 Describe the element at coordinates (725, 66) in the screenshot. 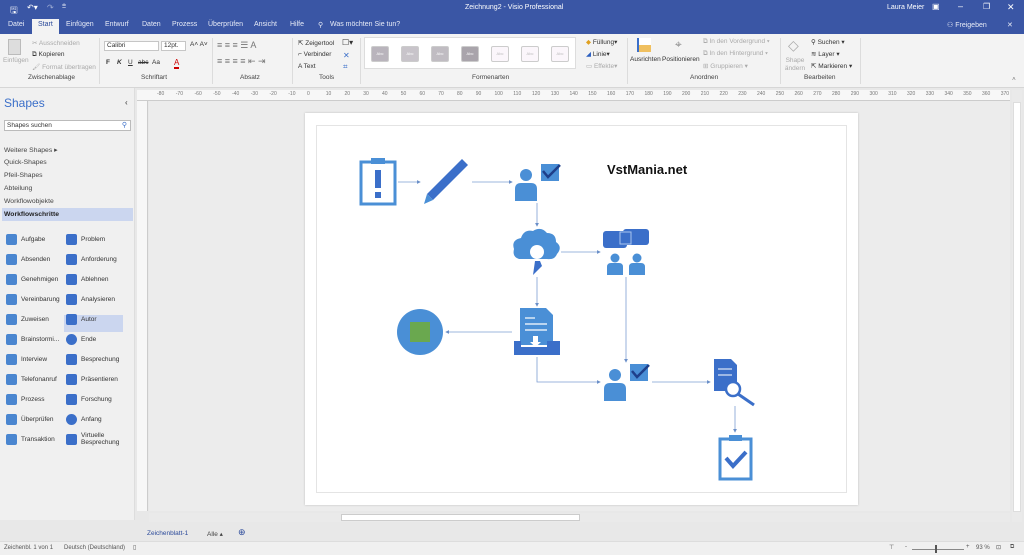

I see `group-button: ⊞ Gruppieren ▾` at that location.